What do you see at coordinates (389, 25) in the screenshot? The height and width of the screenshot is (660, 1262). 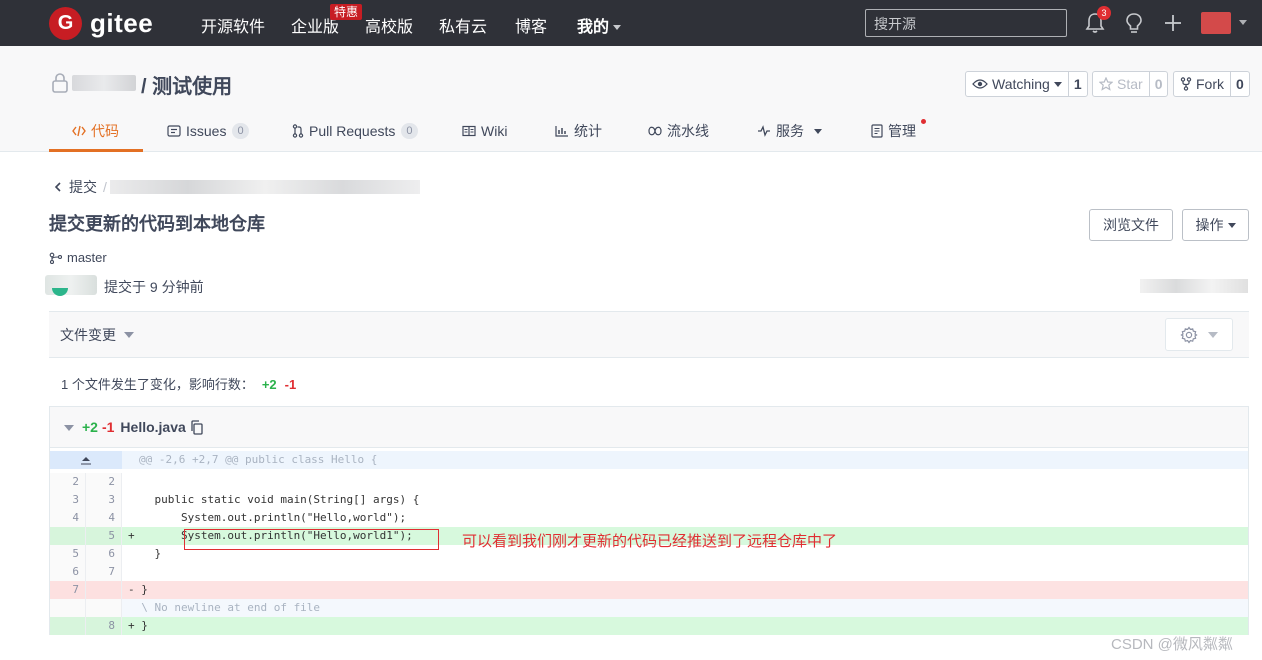 I see `nav-item-education: 高校版` at bounding box center [389, 25].